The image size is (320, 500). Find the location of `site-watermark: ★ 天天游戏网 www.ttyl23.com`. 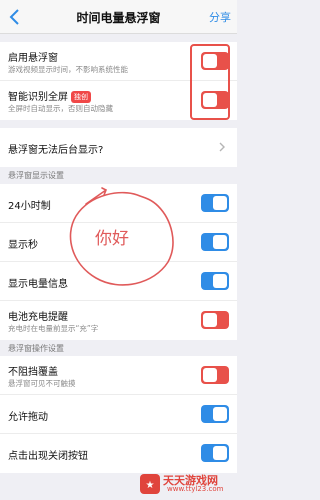

site-watermark: ★ 天天游戏网 www.ttyl23.com is located at coordinates (185, 483).